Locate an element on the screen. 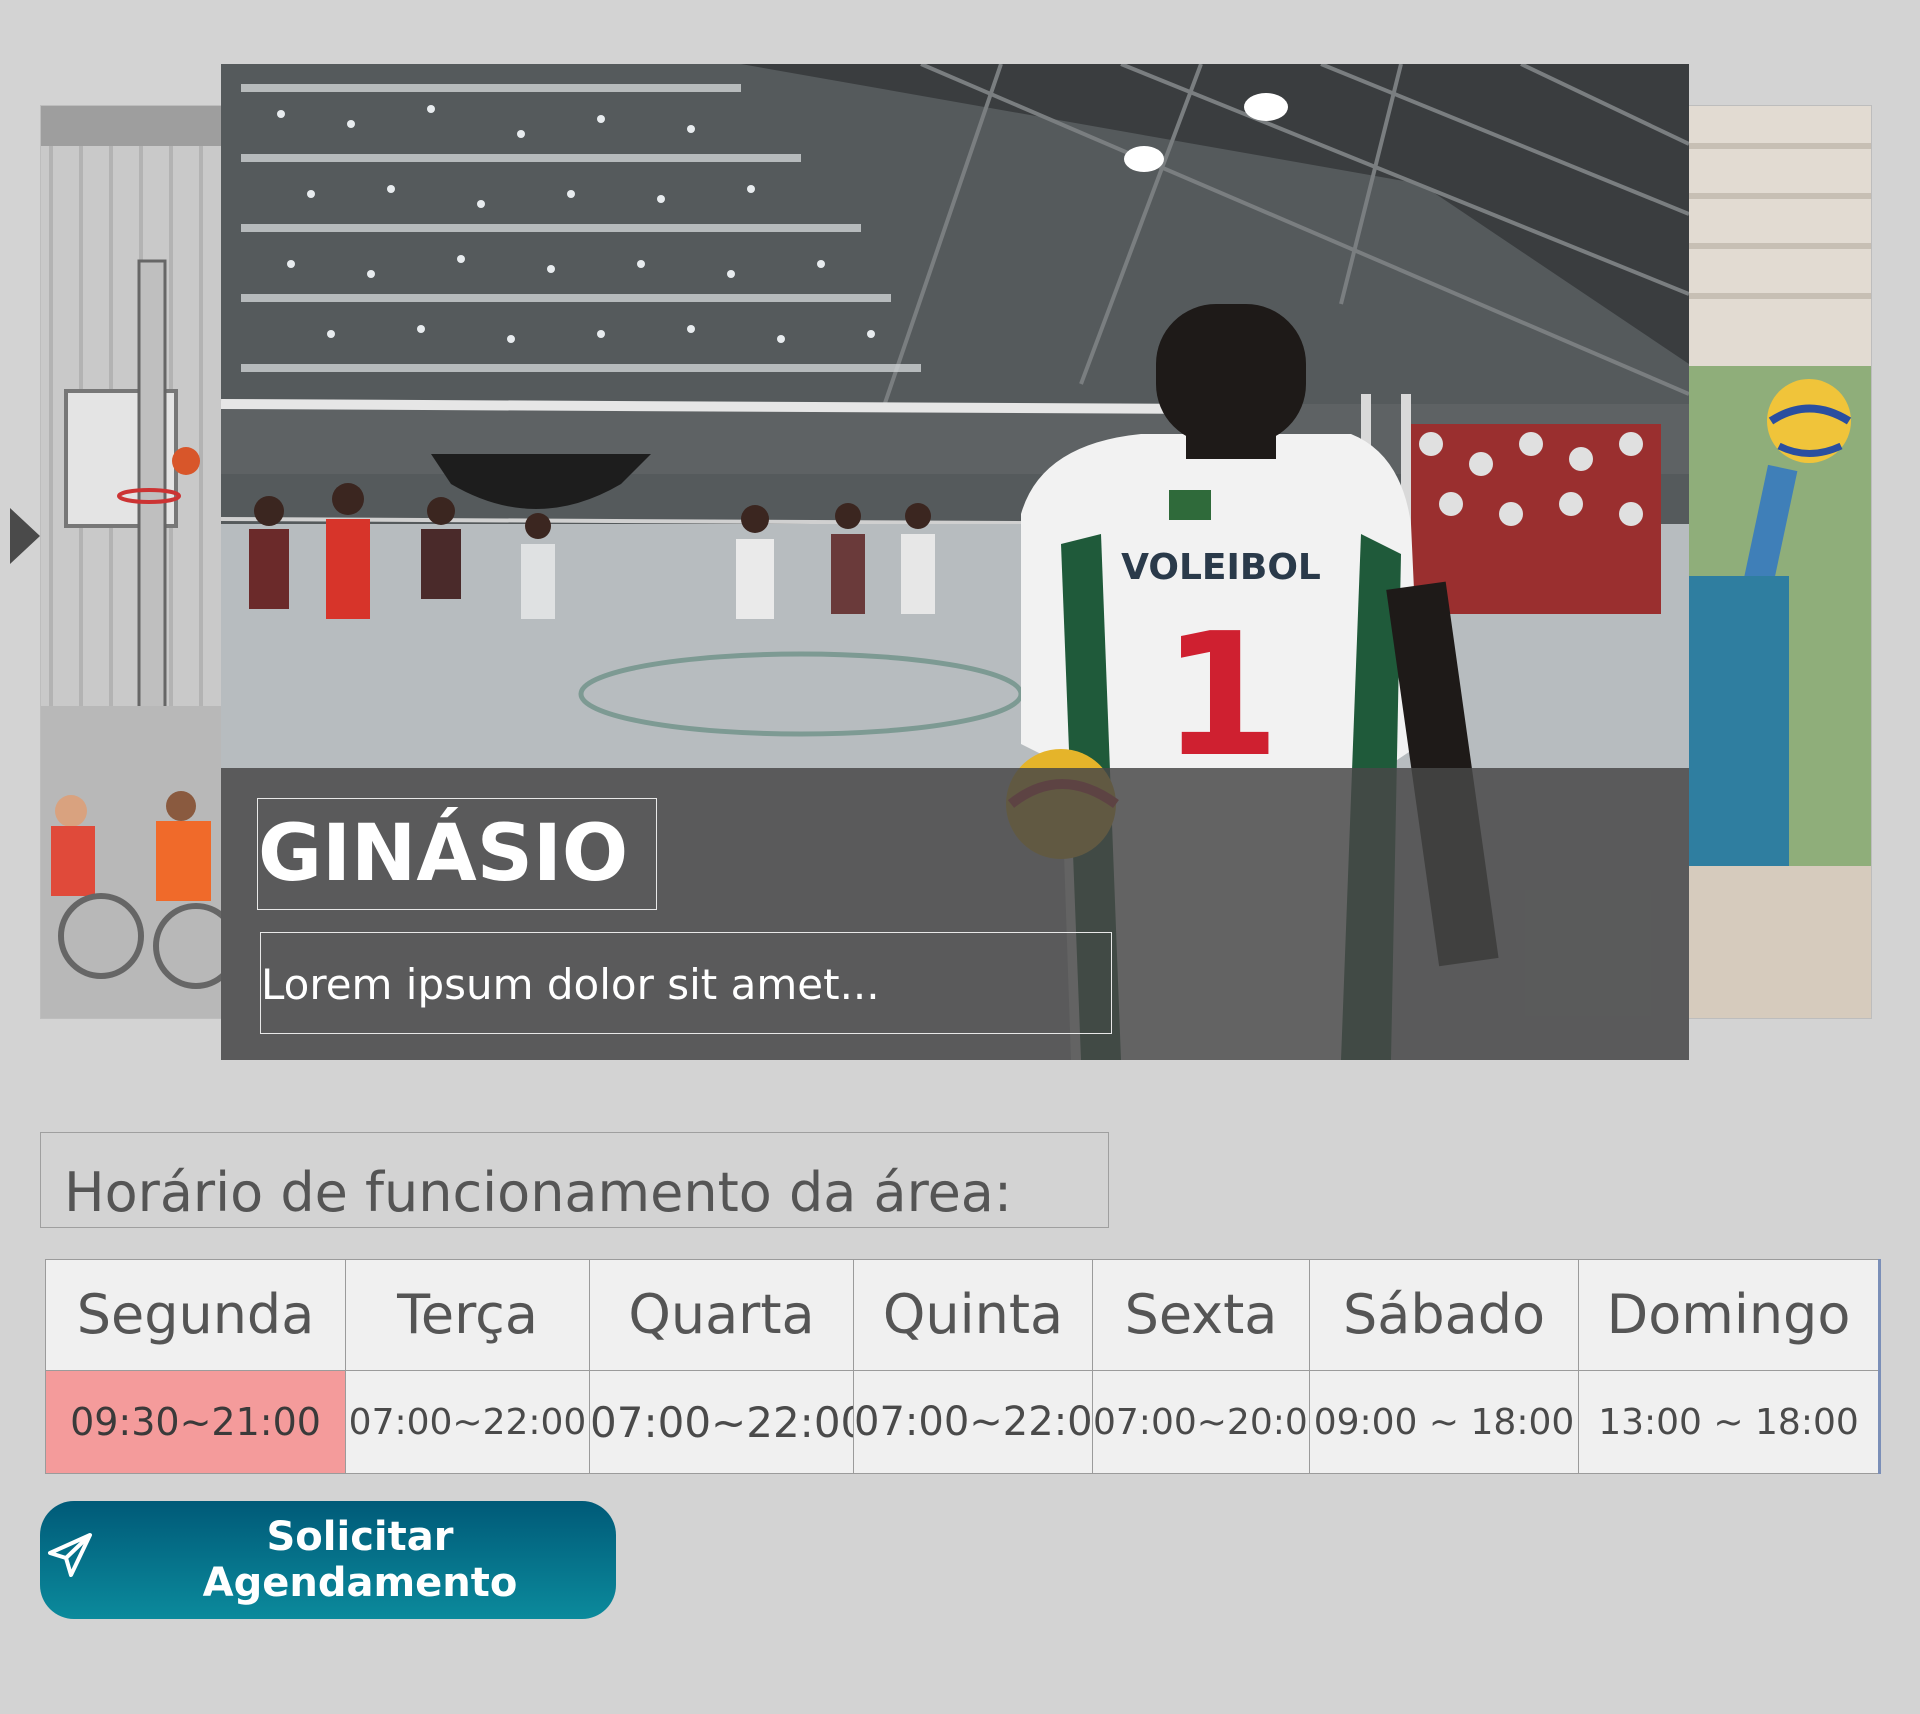  hours-cell-saturday: 09:00 ~ 18:00 is located at coordinates (1444, 1422).